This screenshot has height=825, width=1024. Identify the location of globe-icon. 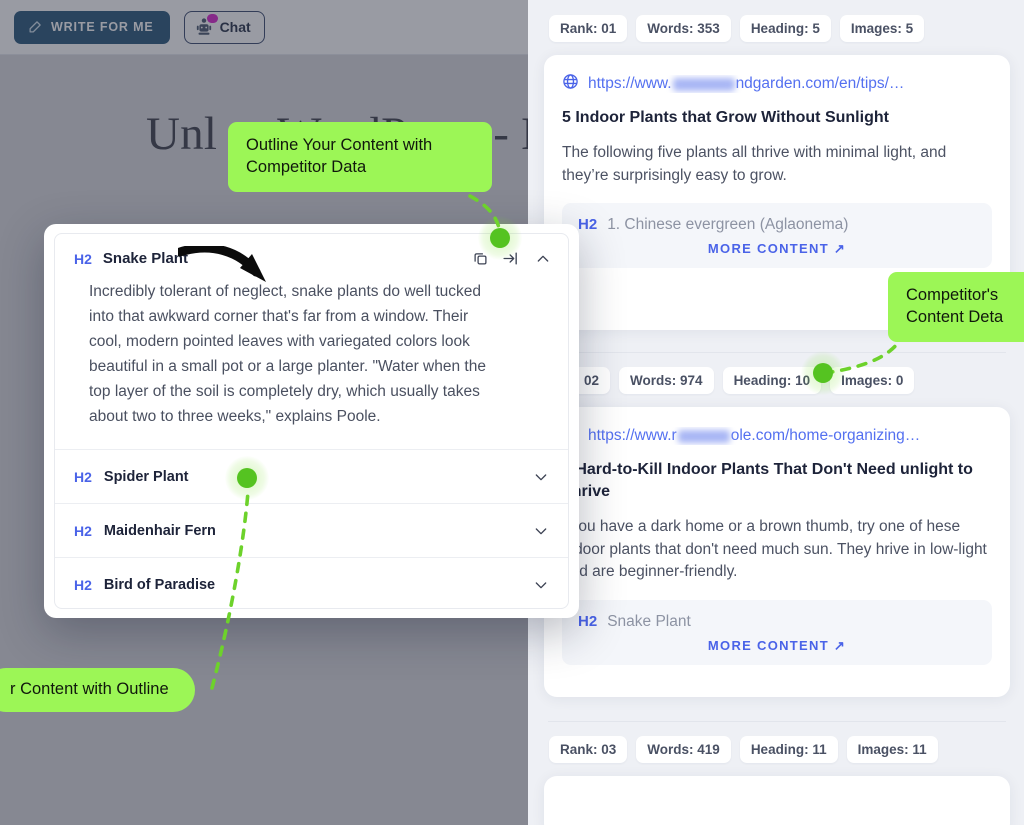
(570, 84).